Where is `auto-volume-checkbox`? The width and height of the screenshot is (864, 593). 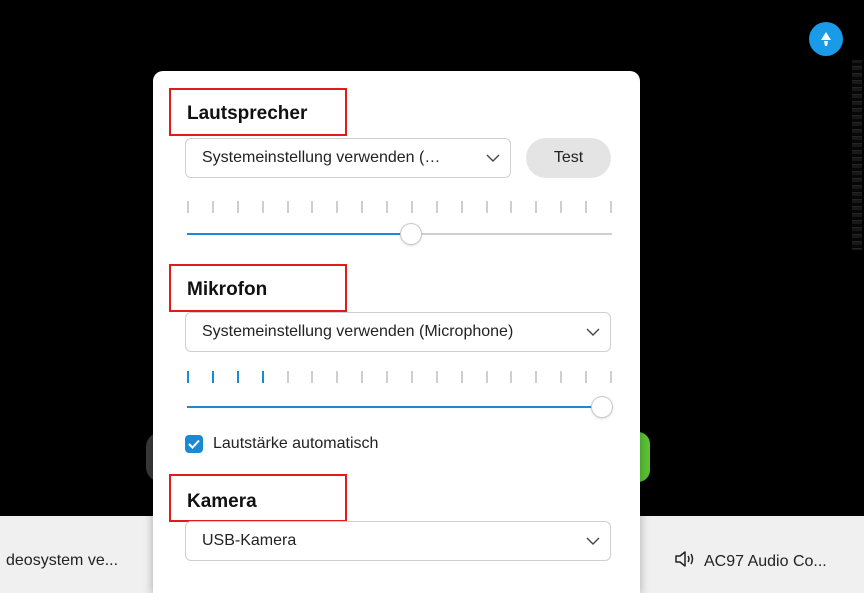
auto-volume-checkbox is located at coordinates (194, 444).